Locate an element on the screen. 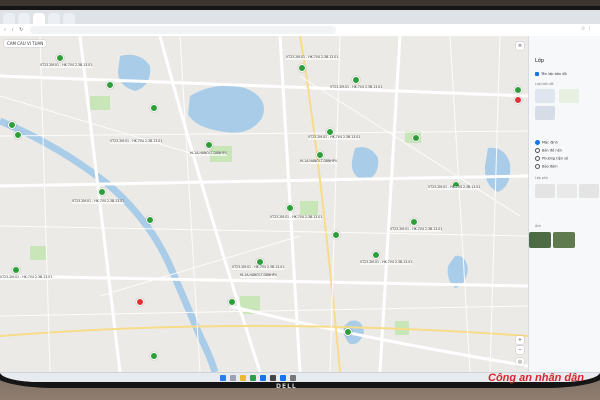 The image size is (600, 400). locate-icon: ◎ is located at coordinates (520, 362).